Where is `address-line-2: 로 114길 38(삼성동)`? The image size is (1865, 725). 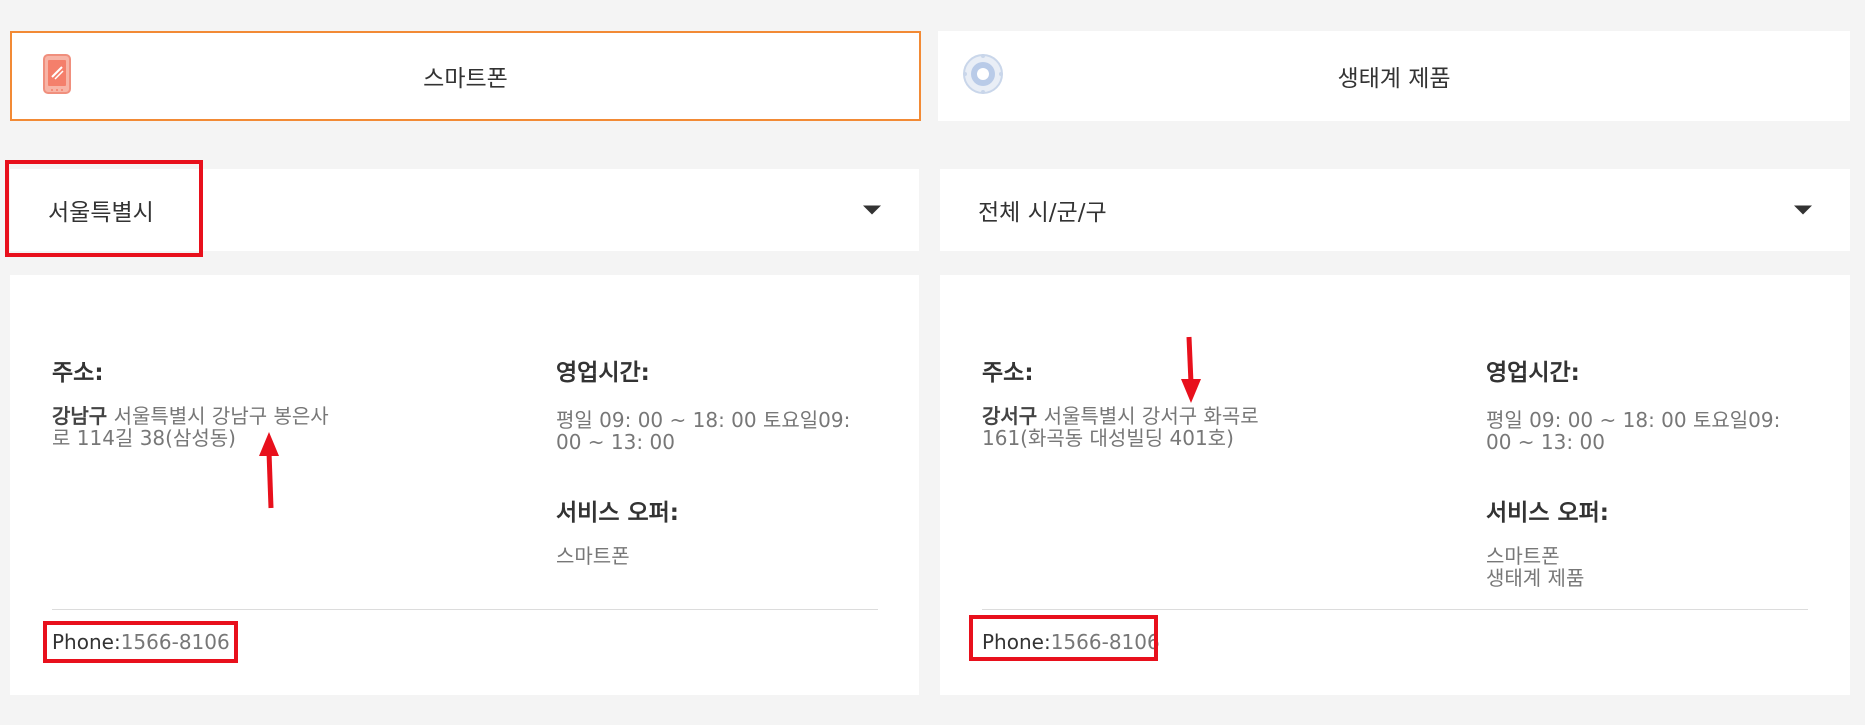 address-line-2: 로 114길 38(삼성동) is located at coordinates (144, 438).